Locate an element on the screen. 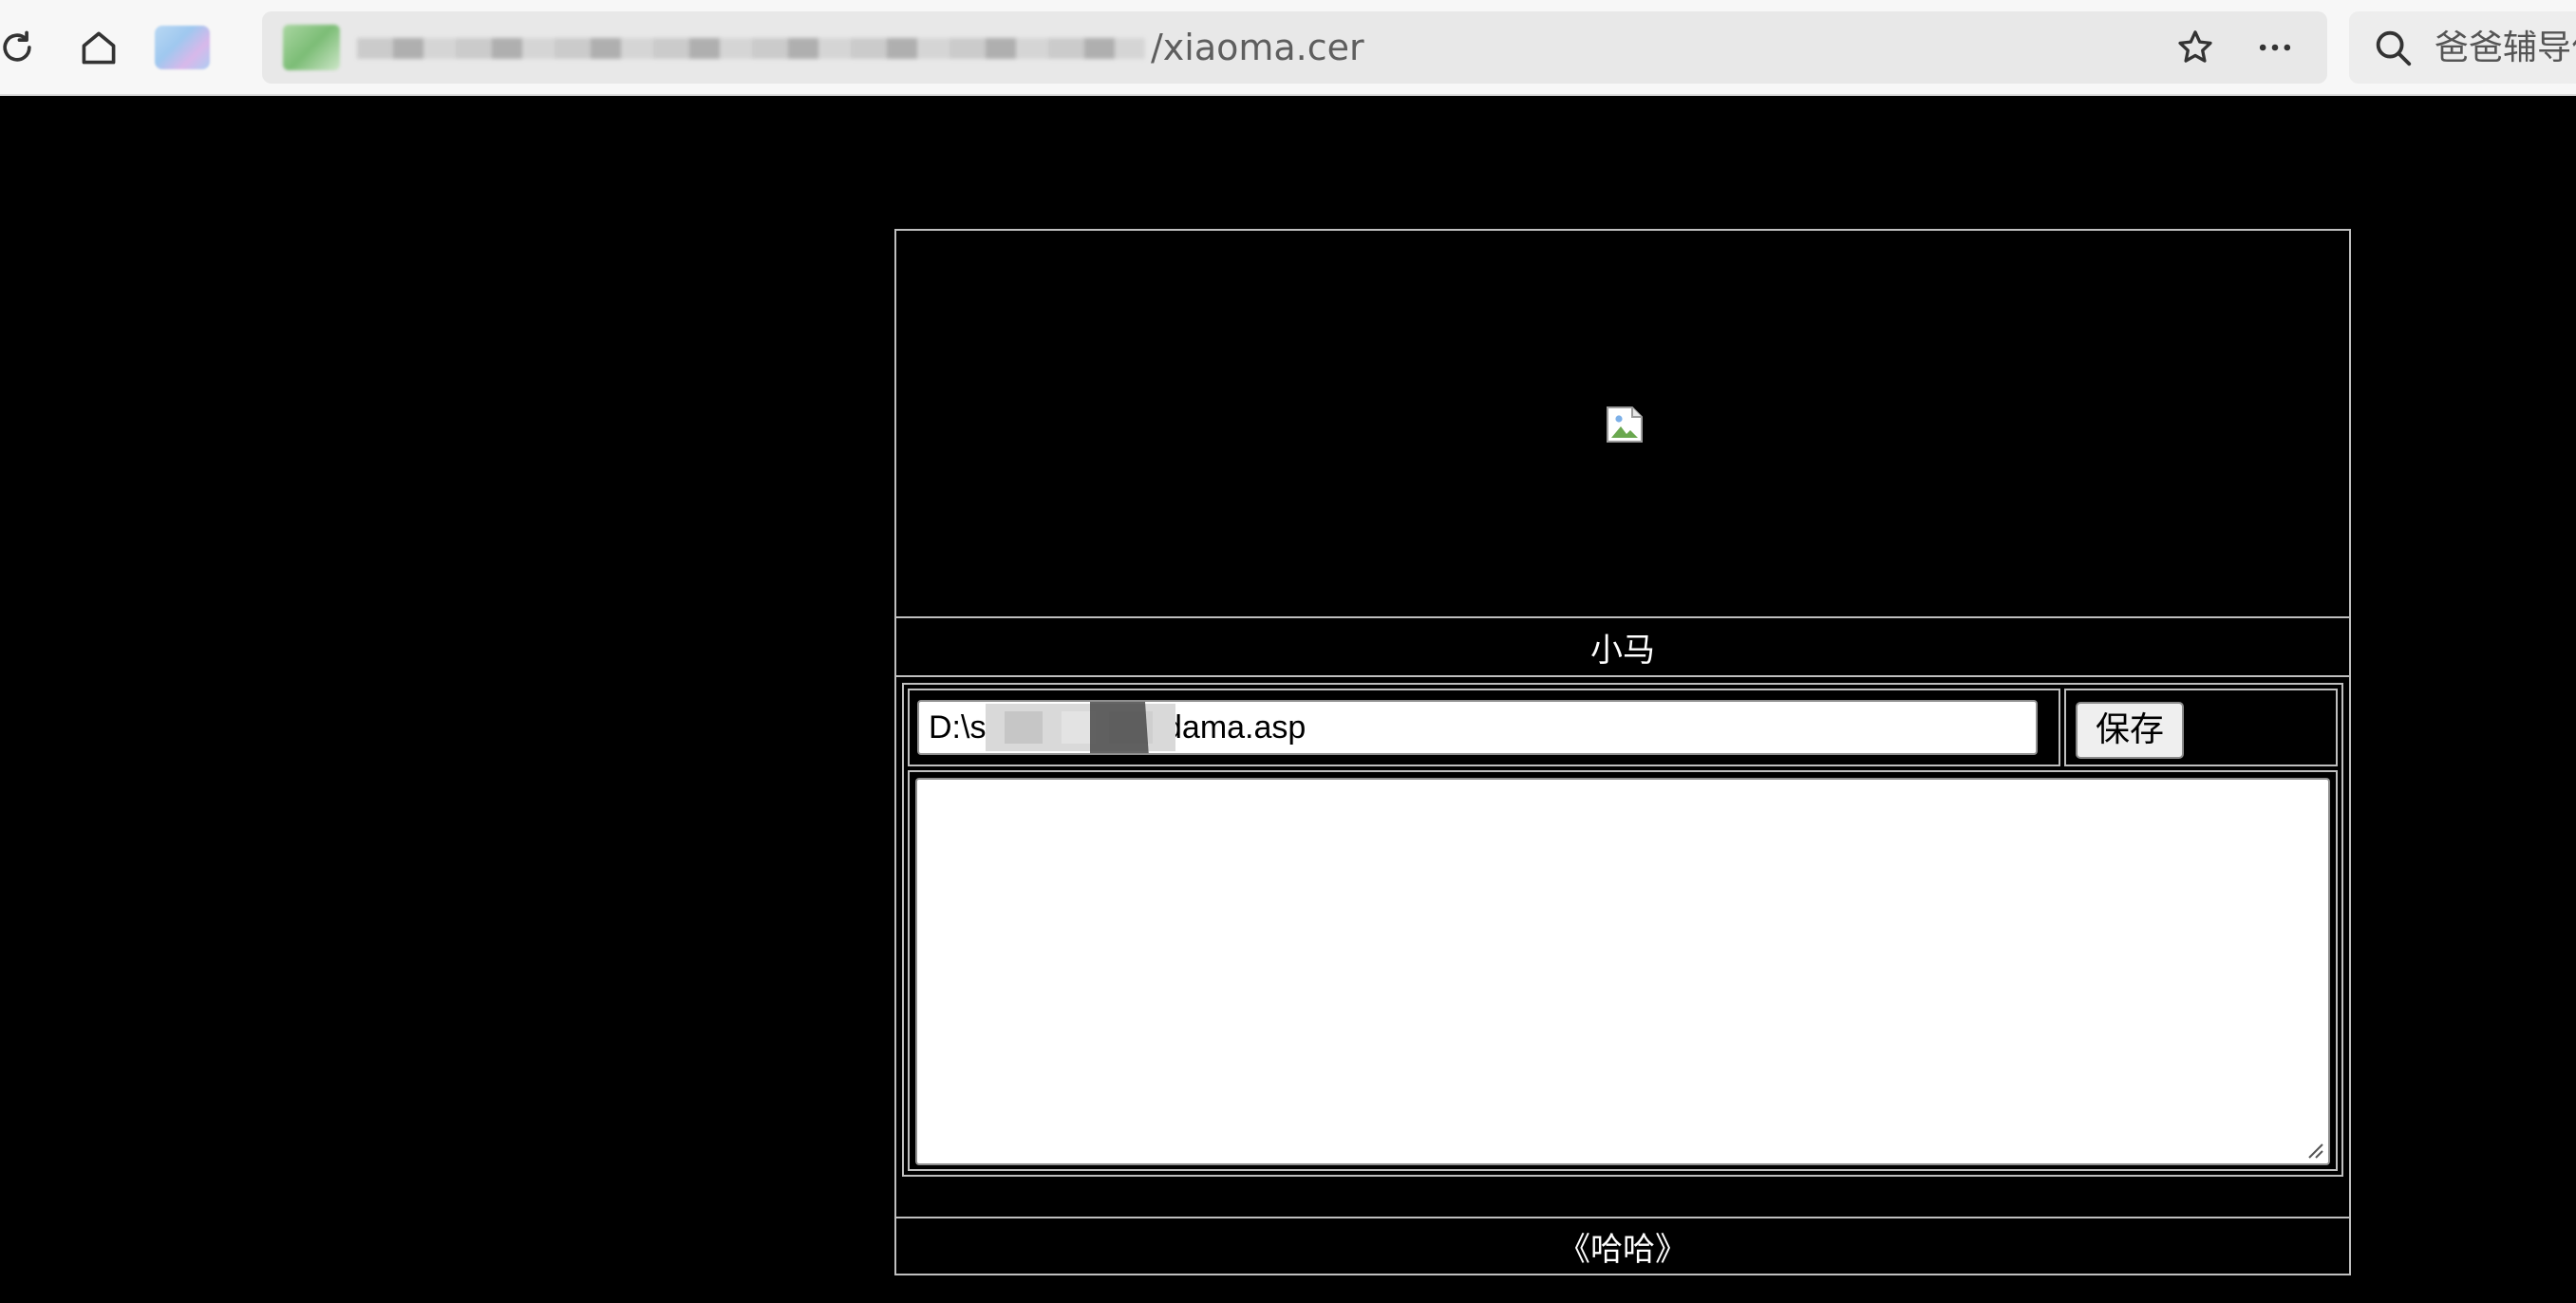 Image resolution: width=2576 pixels, height=1303 pixels. refresh-button is located at coordinates (23, 47).